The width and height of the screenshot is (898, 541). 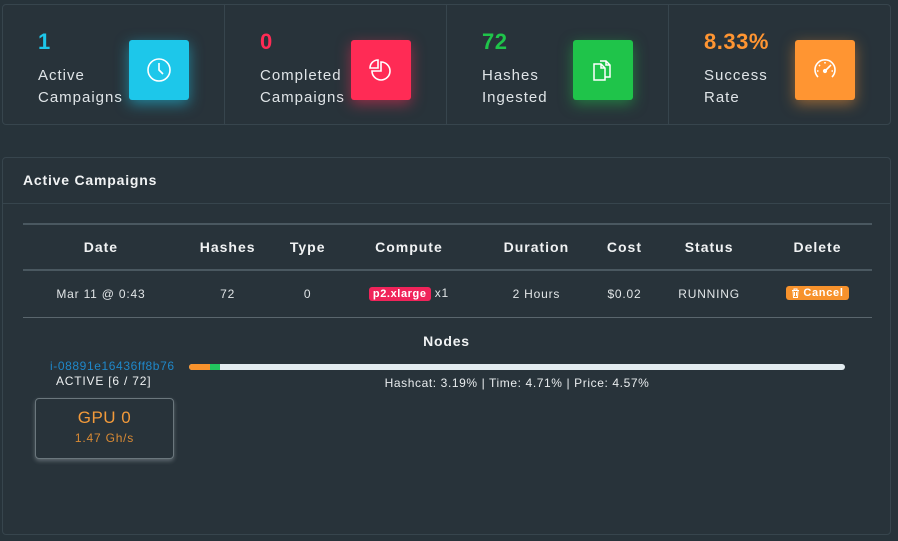 I want to click on gpu-hashrate: 1.47 Gh/s, so click(x=104, y=438).